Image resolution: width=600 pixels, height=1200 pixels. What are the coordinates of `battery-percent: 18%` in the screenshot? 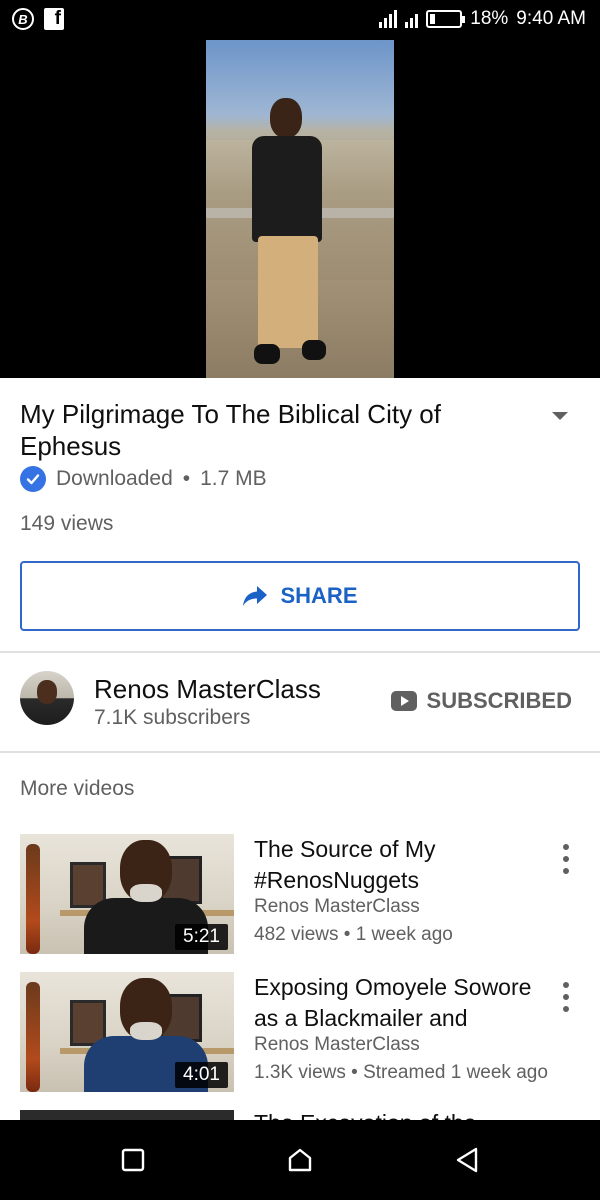 It's located at (489, 18).